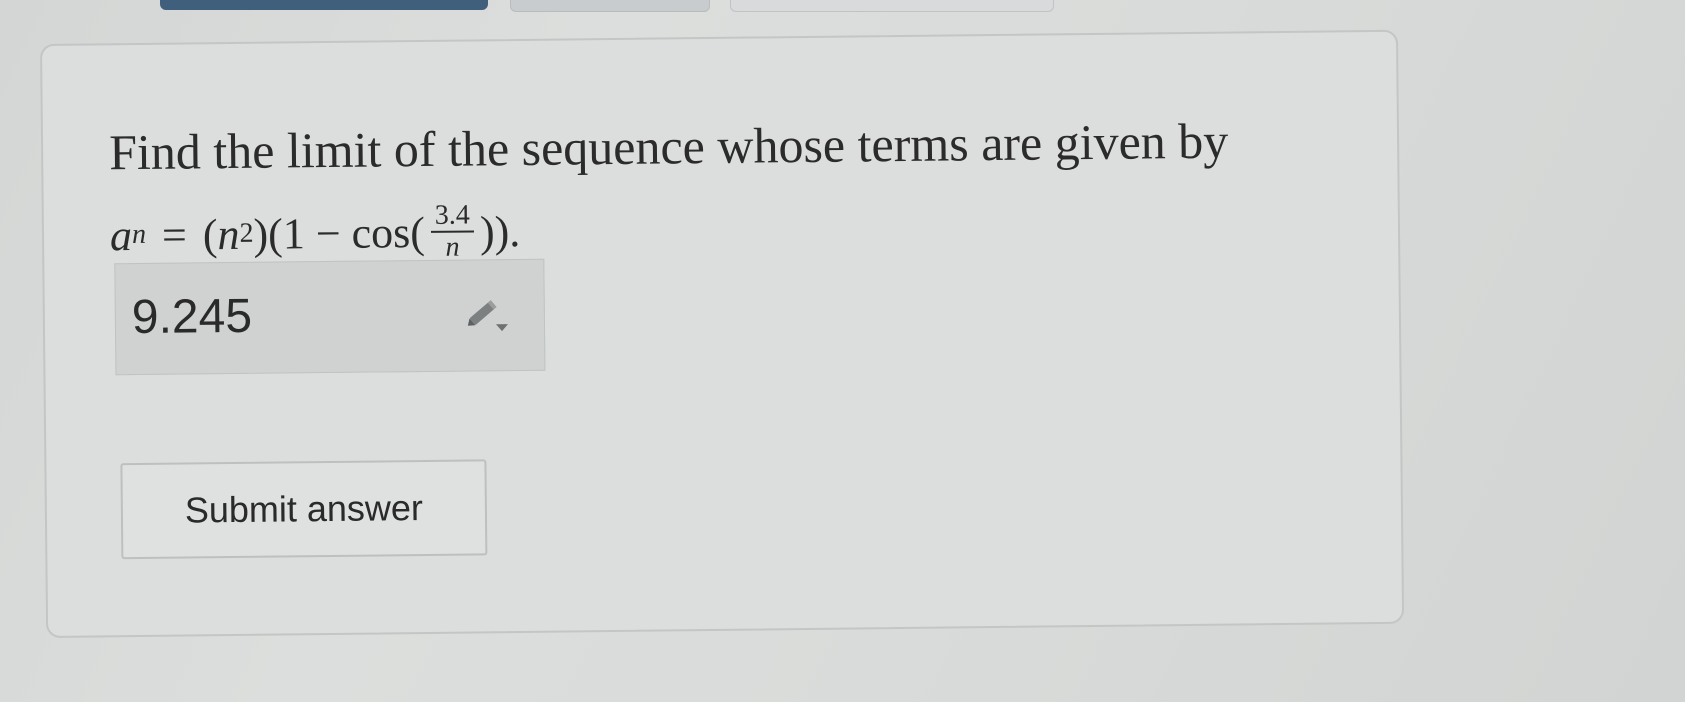 The height and width of the screenshot is (702, 1685). What do you see at coordinates (121, 235) in the screenshot?
I see `formula-var: a` at bounding box center [121, 235].